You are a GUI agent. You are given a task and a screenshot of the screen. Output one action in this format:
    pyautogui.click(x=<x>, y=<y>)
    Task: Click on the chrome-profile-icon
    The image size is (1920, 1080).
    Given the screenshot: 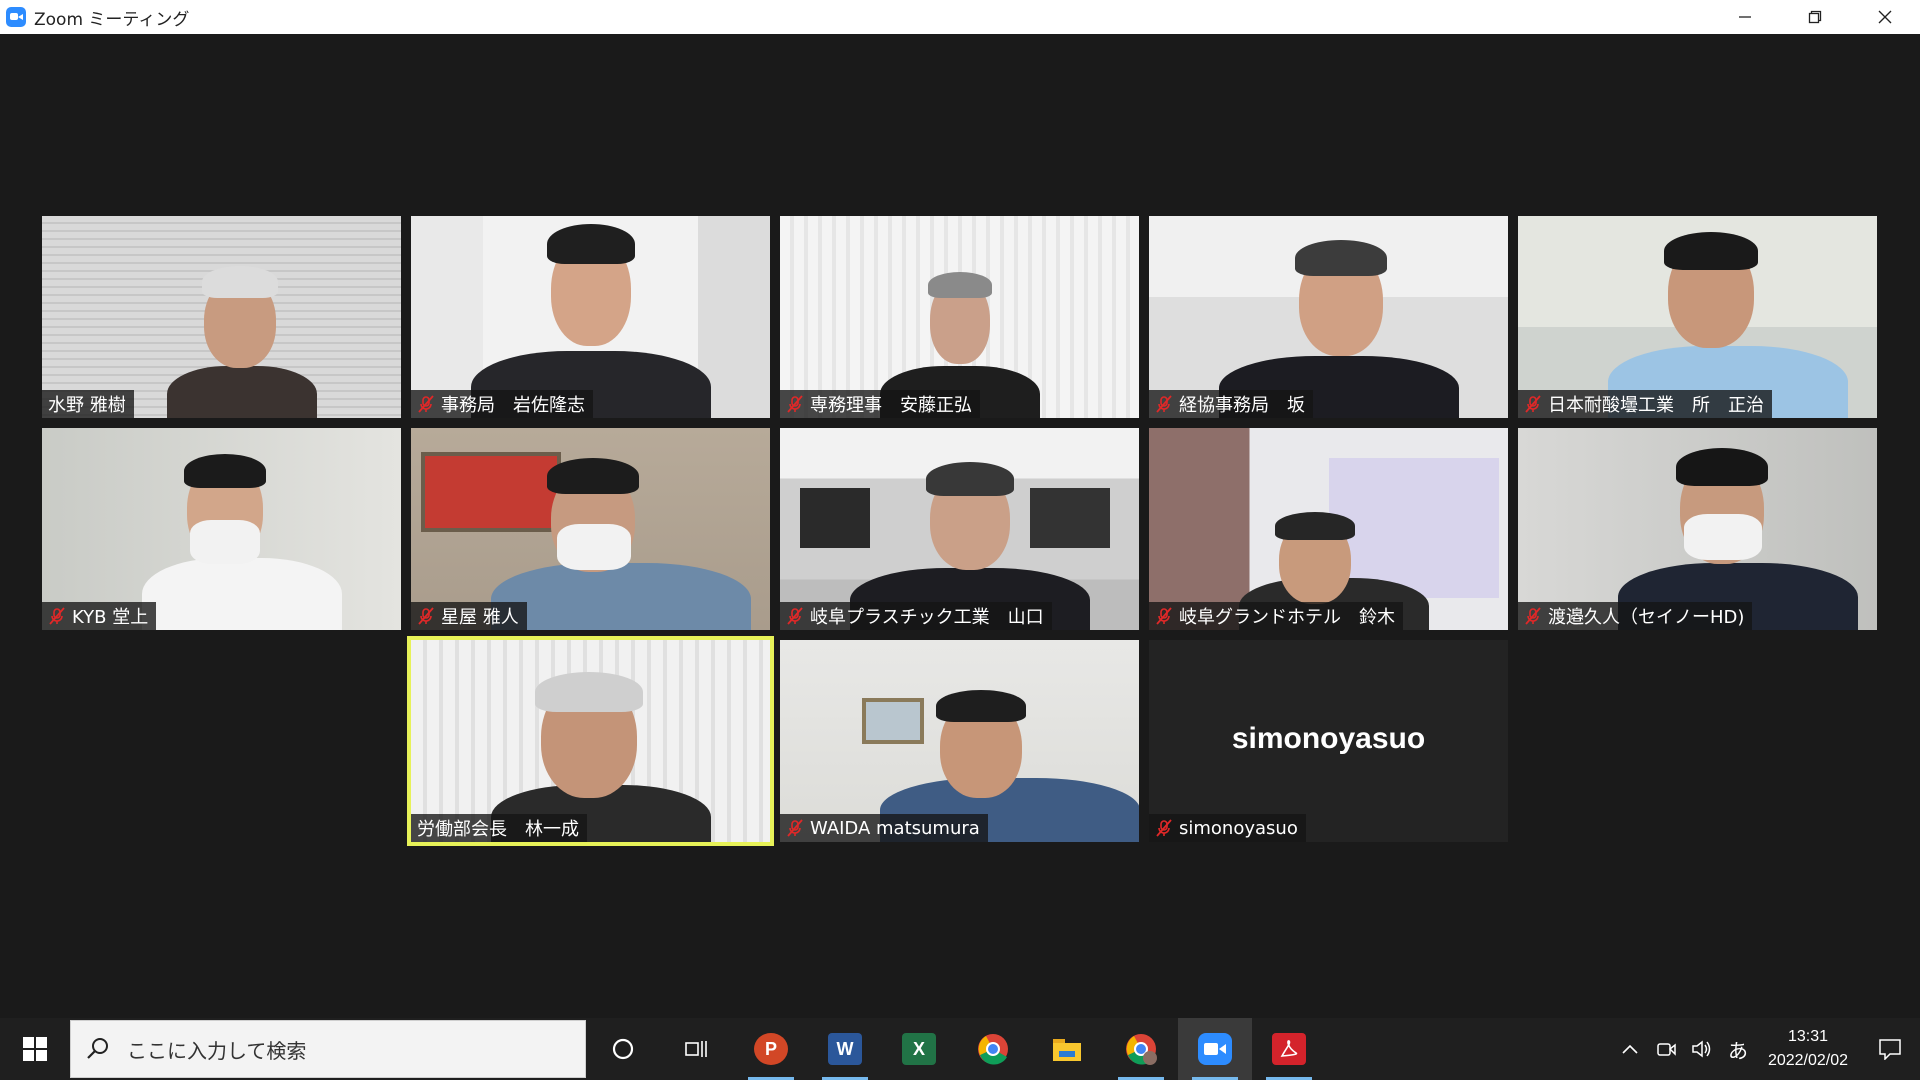 What is the action you would take?
    pyautogui.click(x=1141, y=1049)
    